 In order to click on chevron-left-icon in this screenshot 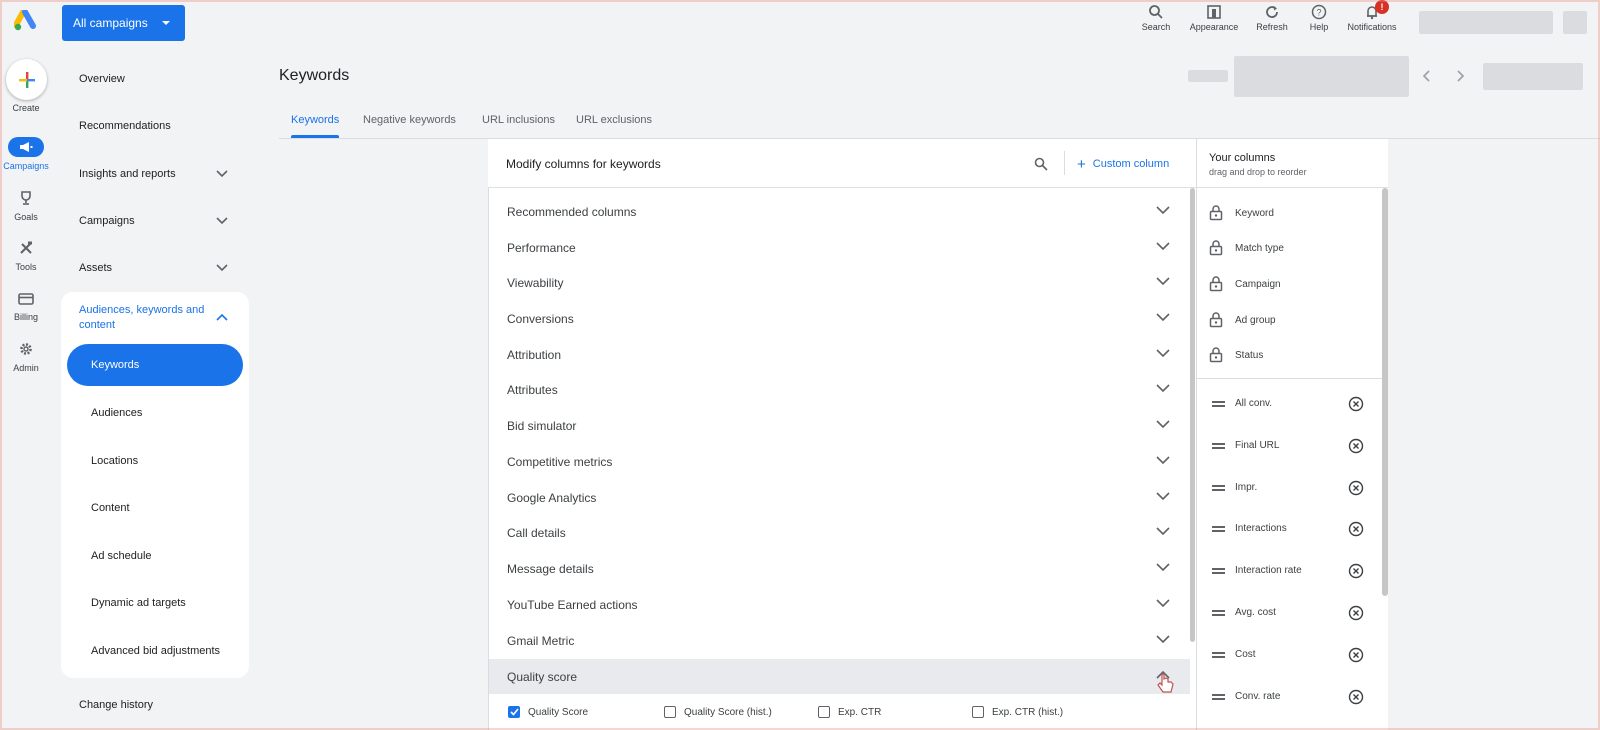, I will do `click(1426, 76)`.